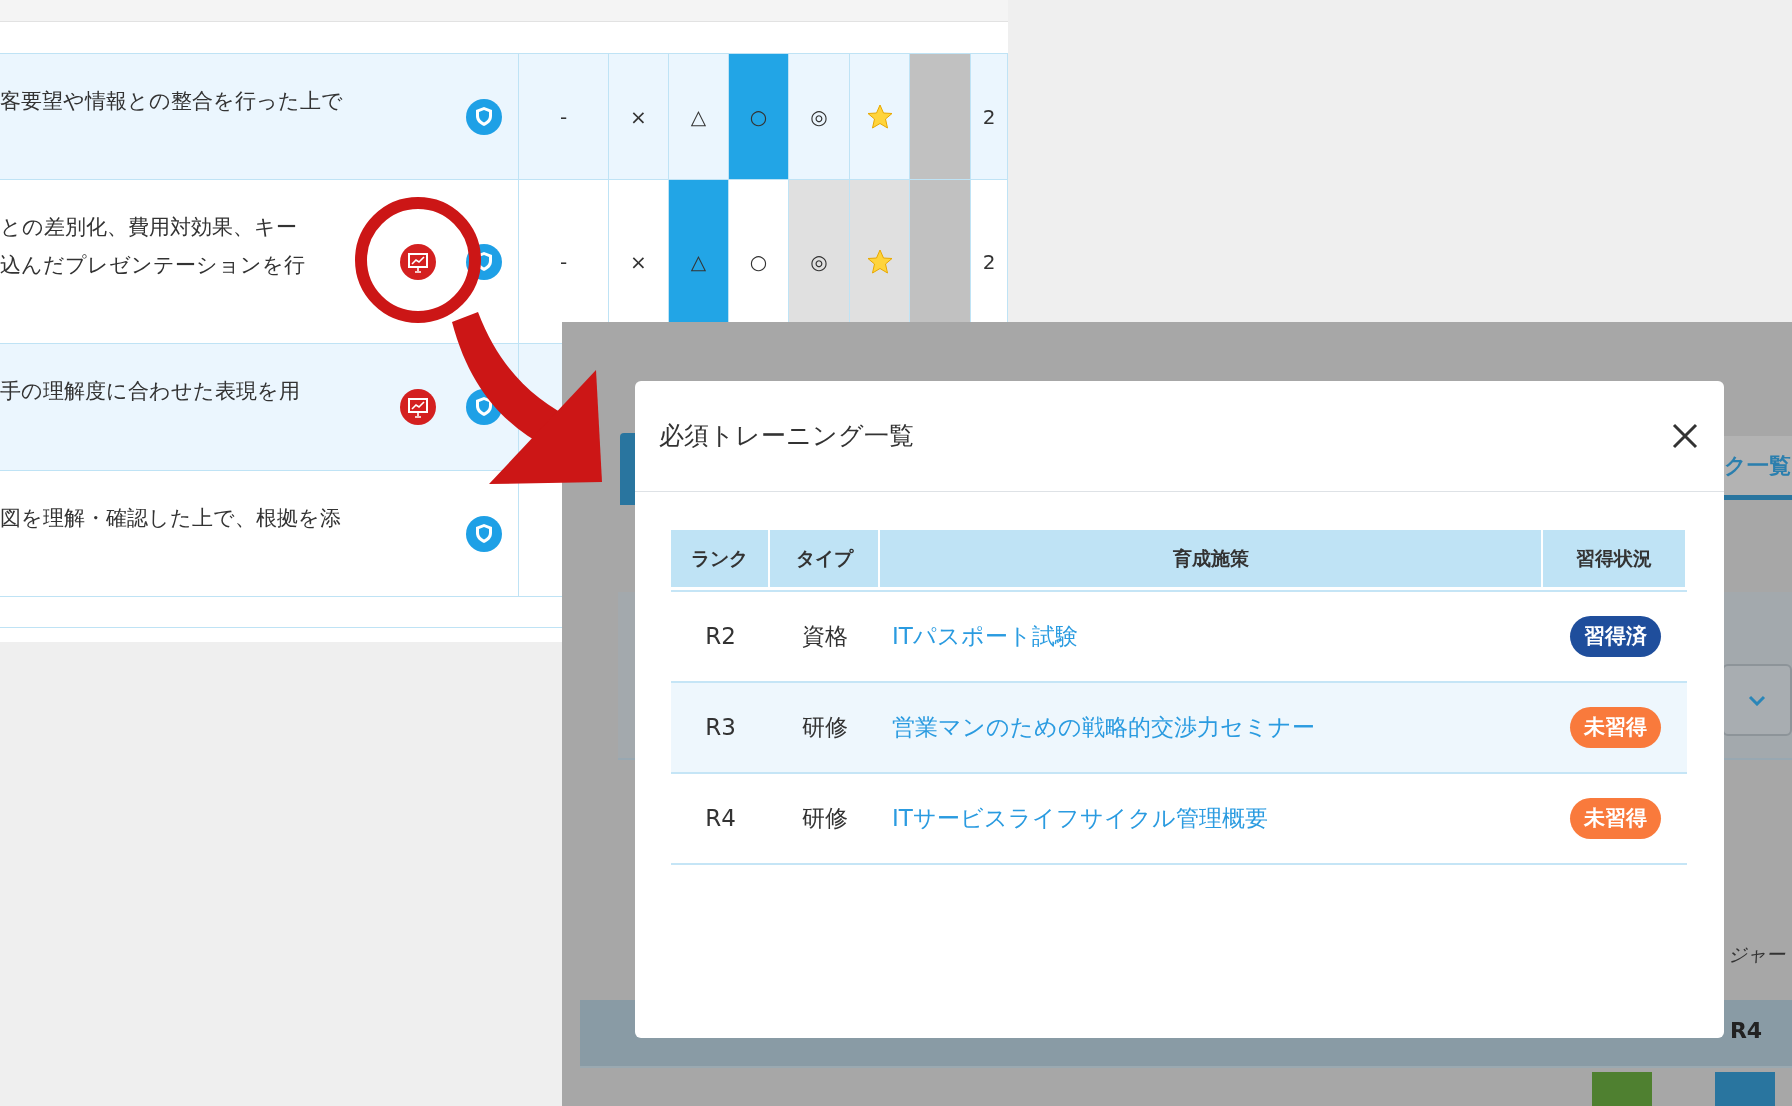 Image resolution: width=1792 pixels, height=1106 pixels. I want to click on column-header: 育成施策, so click(1211, 560).